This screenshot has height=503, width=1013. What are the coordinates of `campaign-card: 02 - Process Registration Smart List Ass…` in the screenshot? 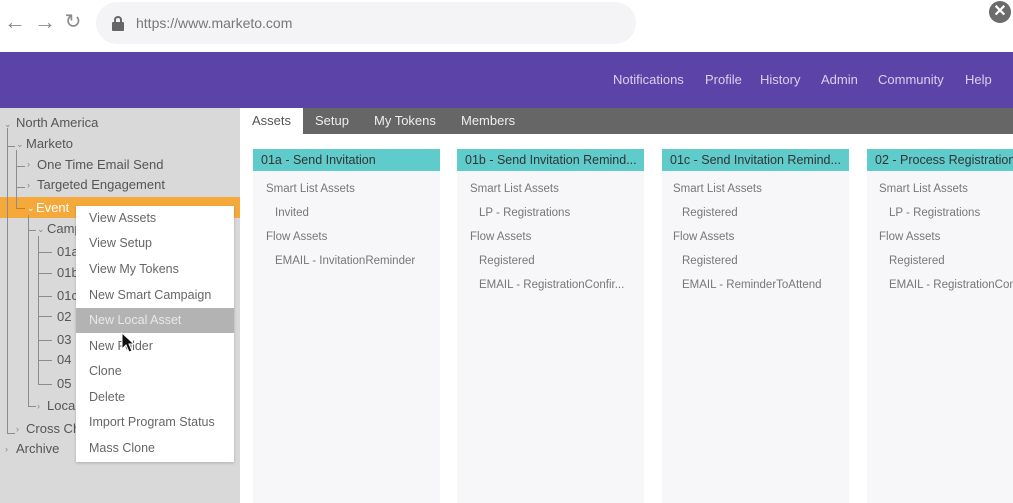 It's located at (940, 326).